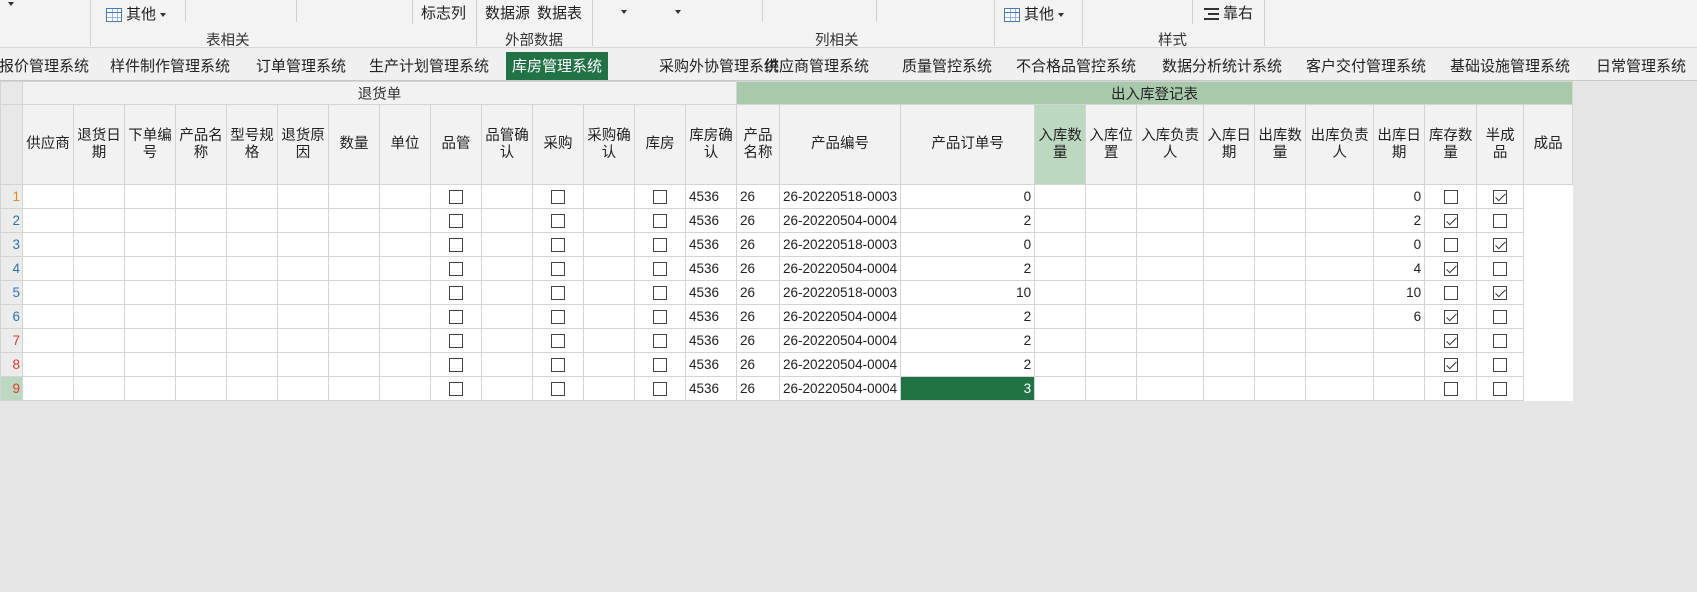 Image resolution: width=1697 pixels, height=592 pixels. Describe the element at coordinates (11, 316) in the screenshot. I see `row-number: 6` at that location.